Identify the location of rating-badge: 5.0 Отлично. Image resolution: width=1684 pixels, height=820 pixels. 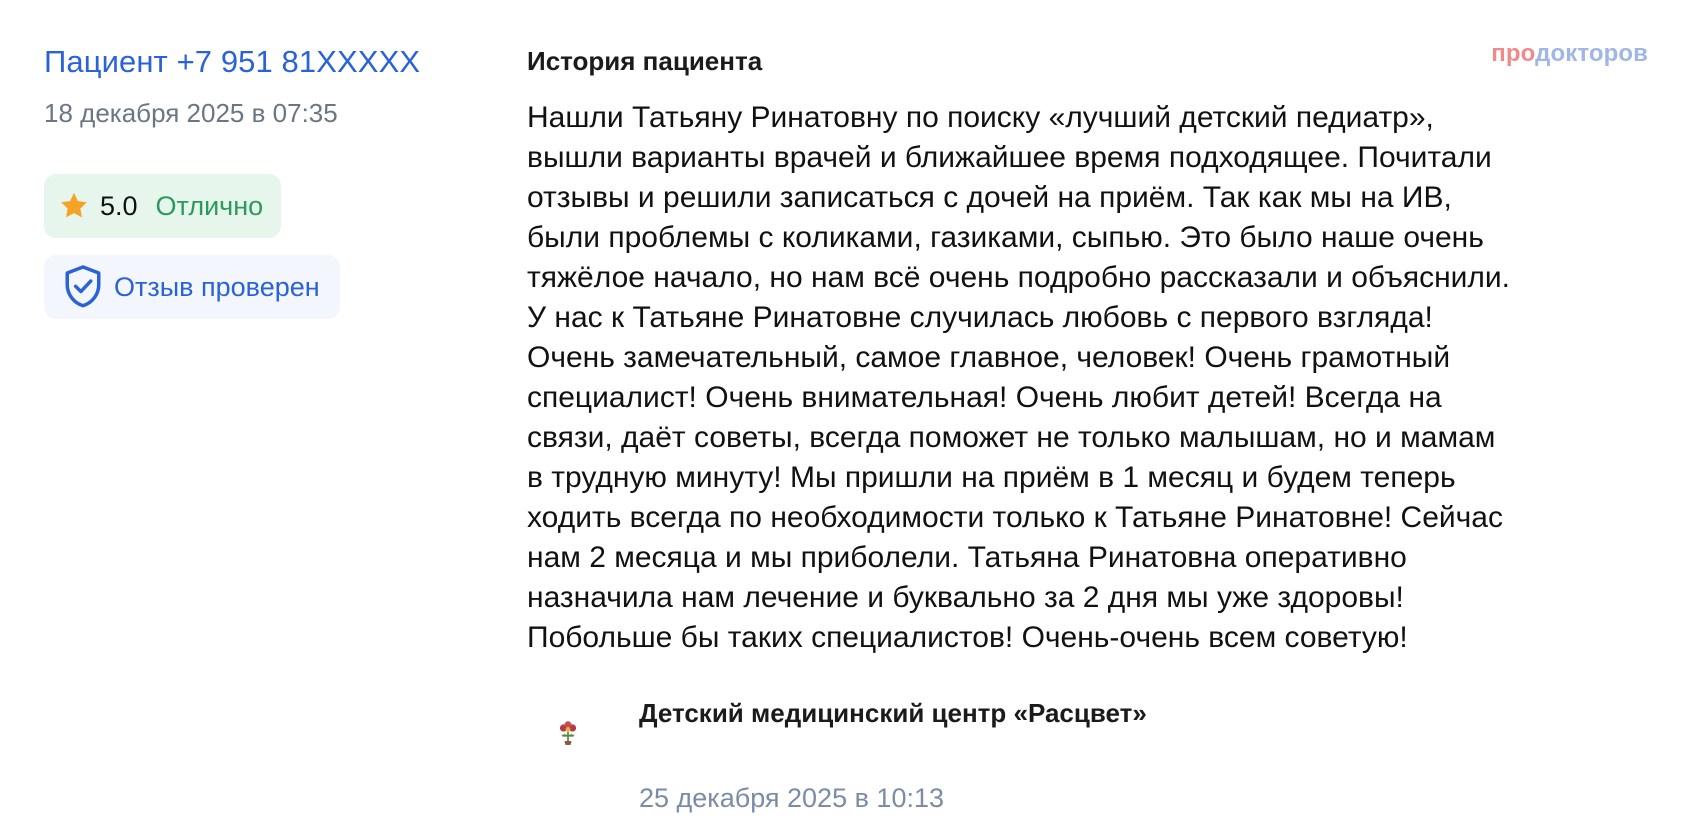
(163, 206).